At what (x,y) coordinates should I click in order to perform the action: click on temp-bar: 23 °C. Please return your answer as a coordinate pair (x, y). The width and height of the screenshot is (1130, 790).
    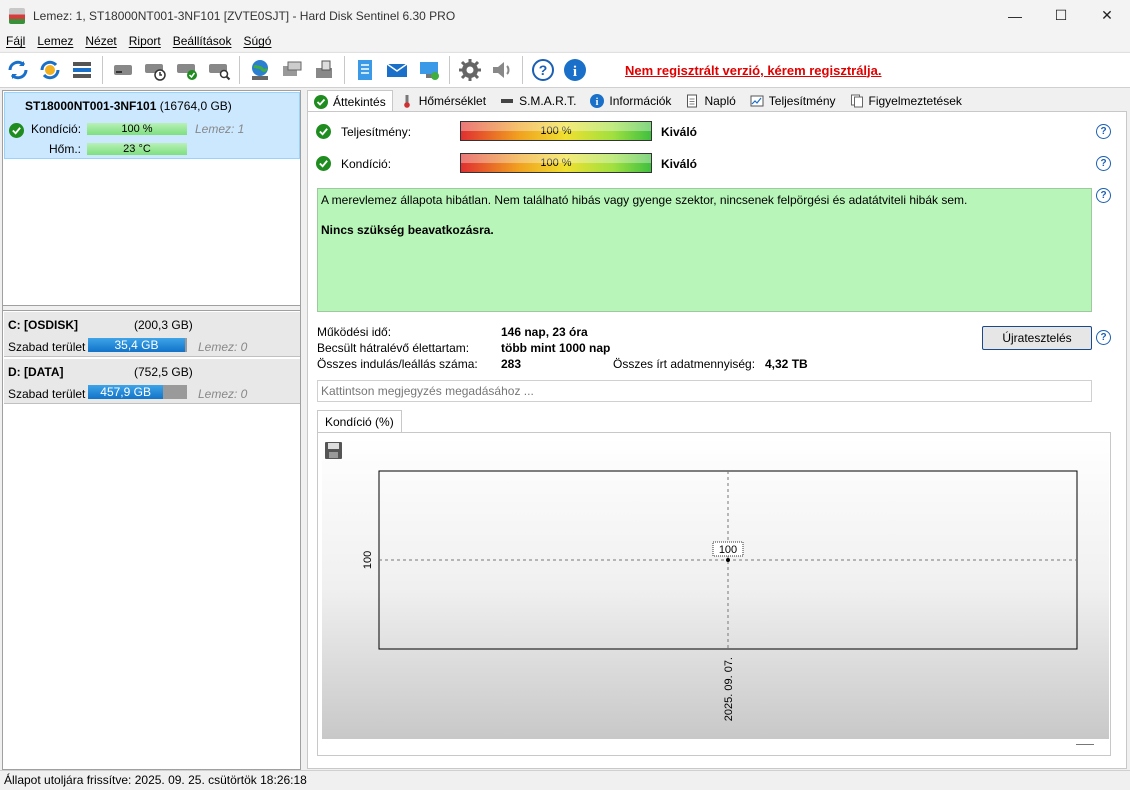
    Looking at the image, I should click on (137, 149).